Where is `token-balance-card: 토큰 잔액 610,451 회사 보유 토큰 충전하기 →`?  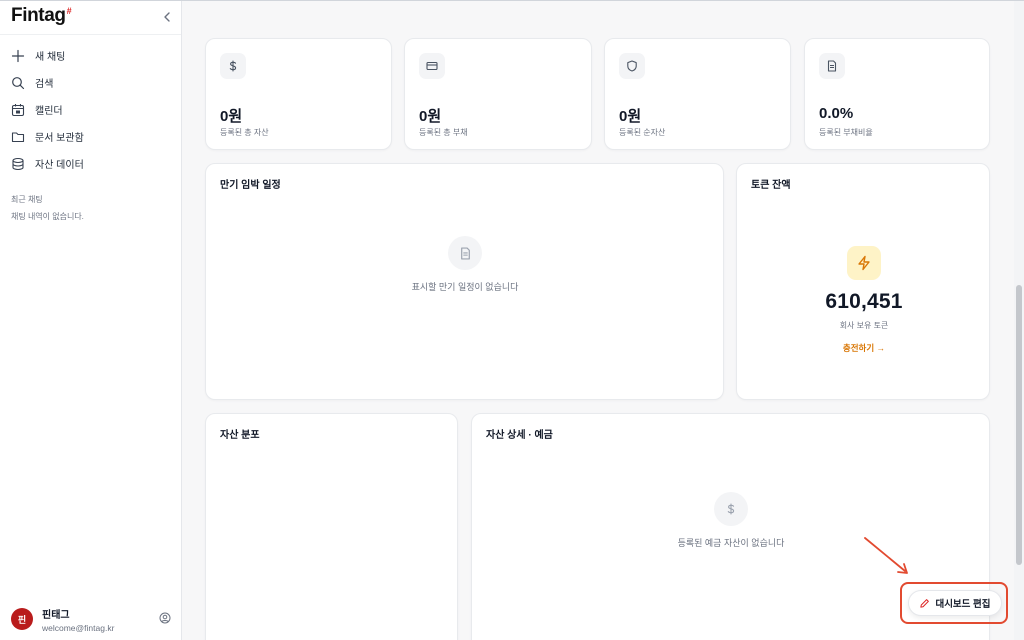
token-balance-card: 토큰 잔액 610,451 회사 보유 토큰 충전하기 → is located at coordinates (863, 281).